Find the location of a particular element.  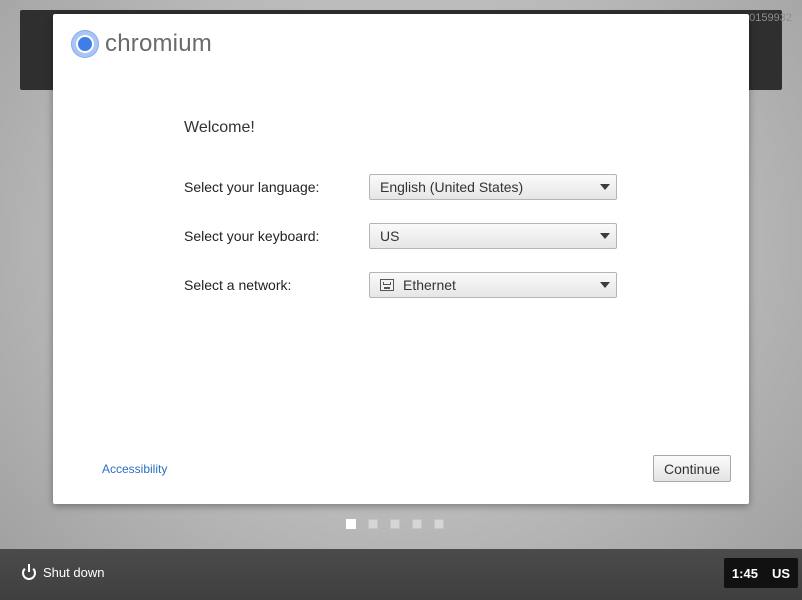

logo-text: chromium is located at coordinates (158, 43).